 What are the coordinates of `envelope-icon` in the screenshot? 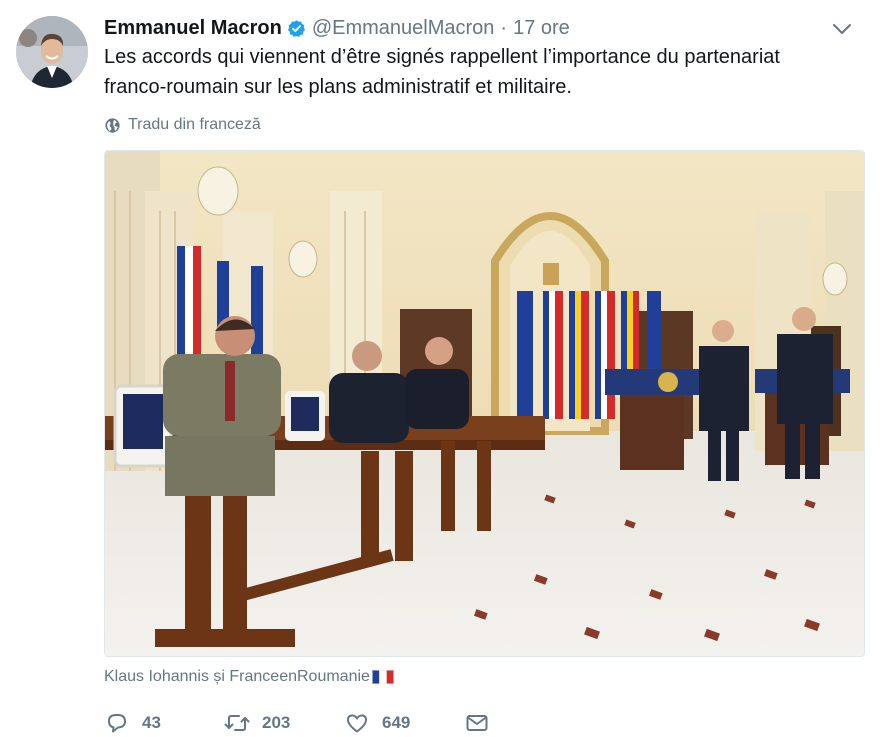 It's located at (477, 723).